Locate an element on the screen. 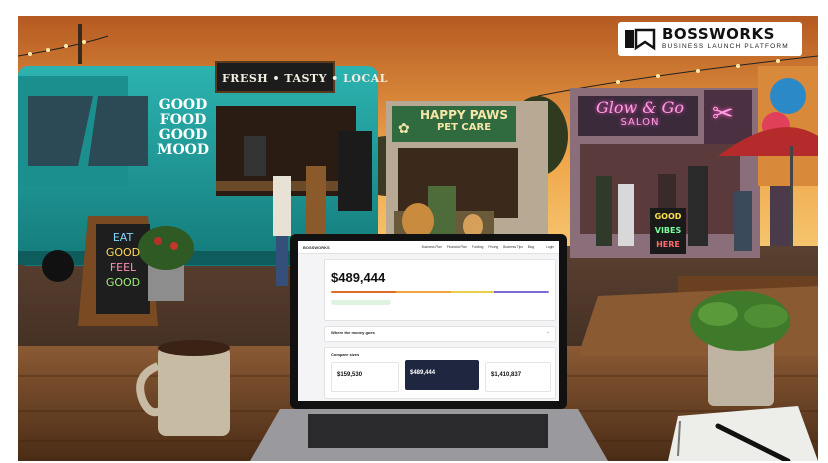 Image resolution: width=828 pixels, height=463 pixels. chalk-word: FEEL is located at coordinates (123, 267).